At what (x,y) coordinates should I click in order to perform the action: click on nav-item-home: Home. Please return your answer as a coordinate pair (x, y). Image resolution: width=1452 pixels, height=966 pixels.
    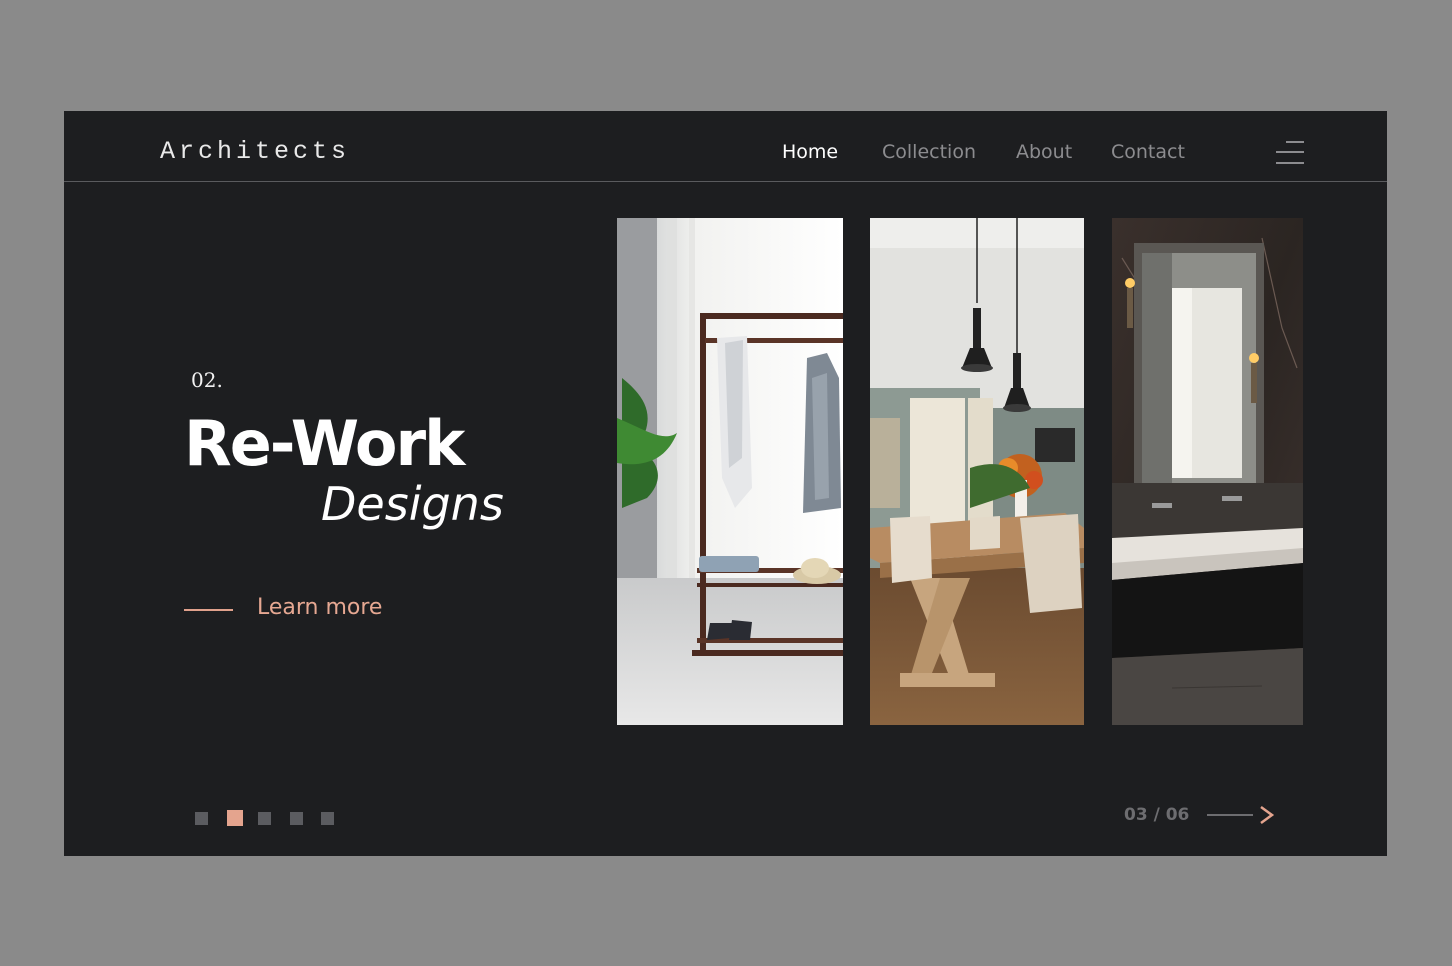
    Looking at the image, I should click on (810, 152).